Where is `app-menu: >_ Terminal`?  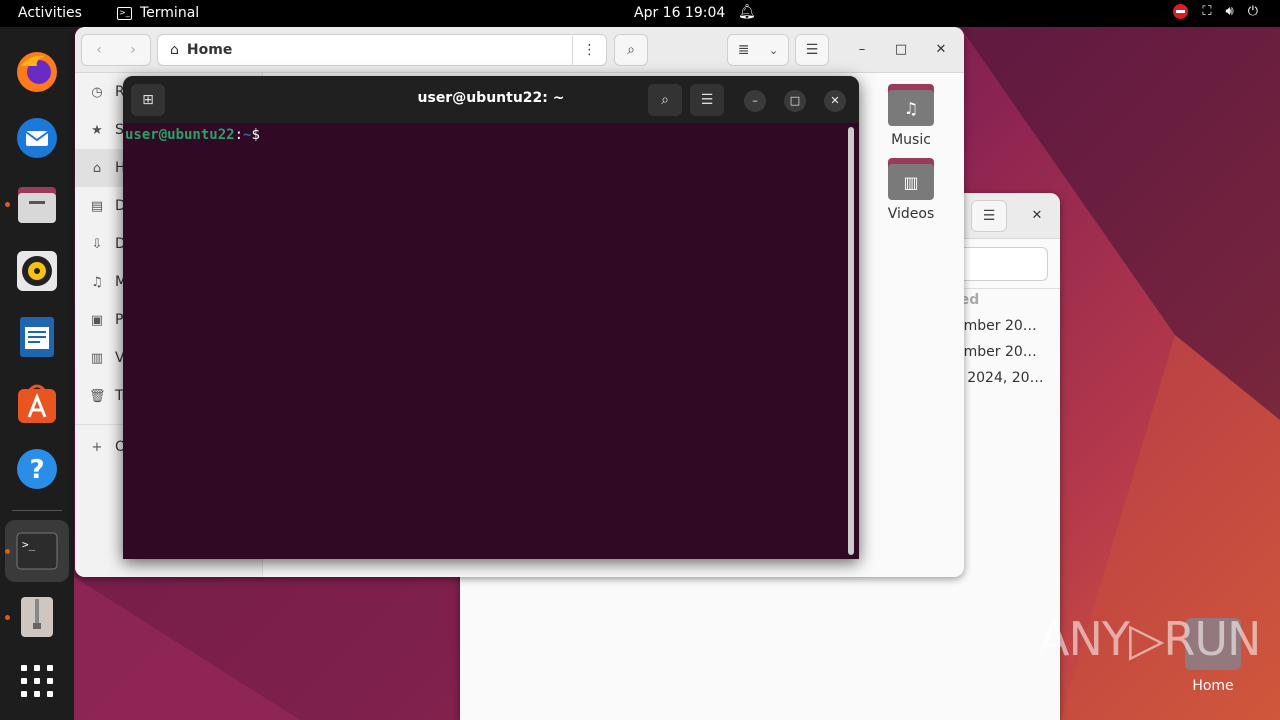
app-menu: >_ Terminal is located at coordinates (158, 13).